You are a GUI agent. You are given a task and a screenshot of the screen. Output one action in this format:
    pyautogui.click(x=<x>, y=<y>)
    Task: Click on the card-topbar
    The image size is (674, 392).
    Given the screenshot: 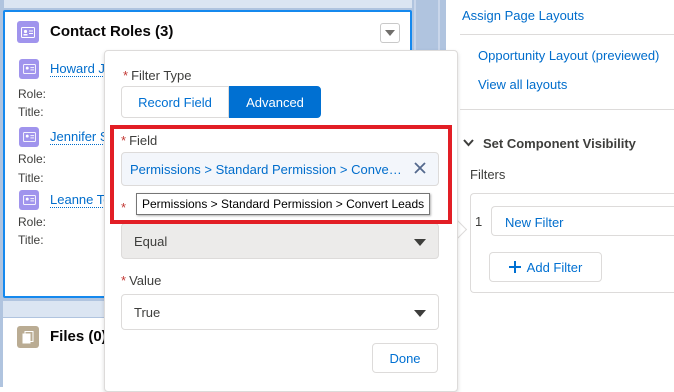 What is the action you would take?
    pyautogui.click(x=208, y=4)
    